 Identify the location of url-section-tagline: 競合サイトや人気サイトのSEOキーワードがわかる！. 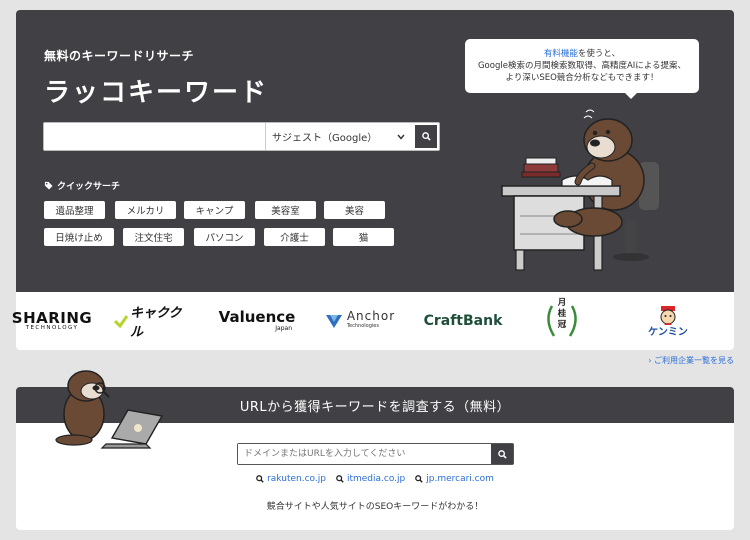
(375, 507).